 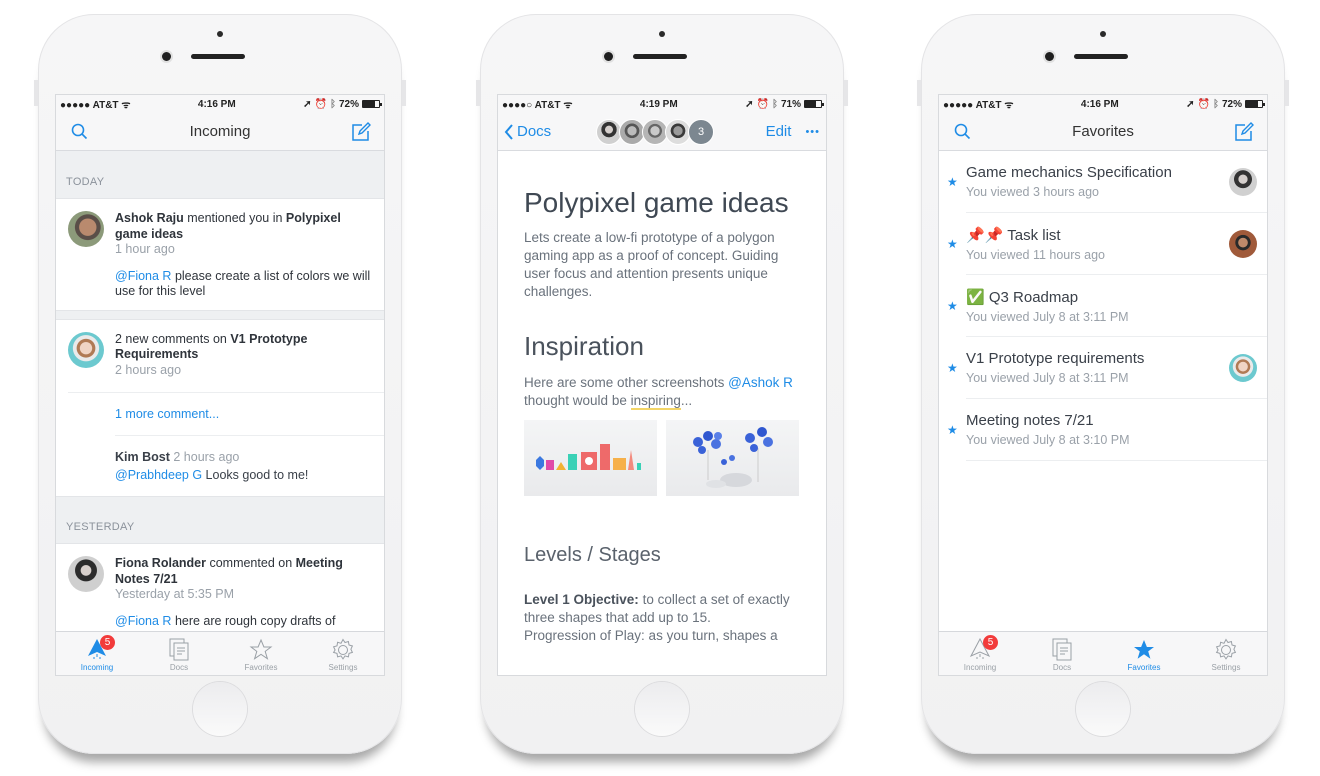 What do you see at coordinates (1101, 56) in the screenshot?
I see `speaker-grille` at bounding box center [1101, 56].